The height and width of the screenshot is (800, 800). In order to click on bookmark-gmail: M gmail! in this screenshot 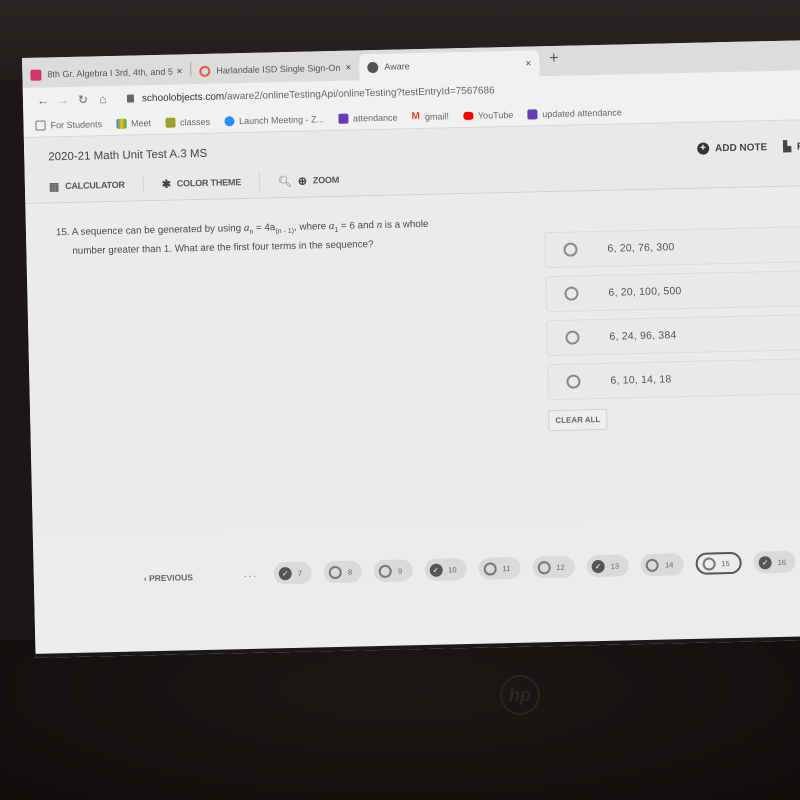, I will do `click(430, 116)`.